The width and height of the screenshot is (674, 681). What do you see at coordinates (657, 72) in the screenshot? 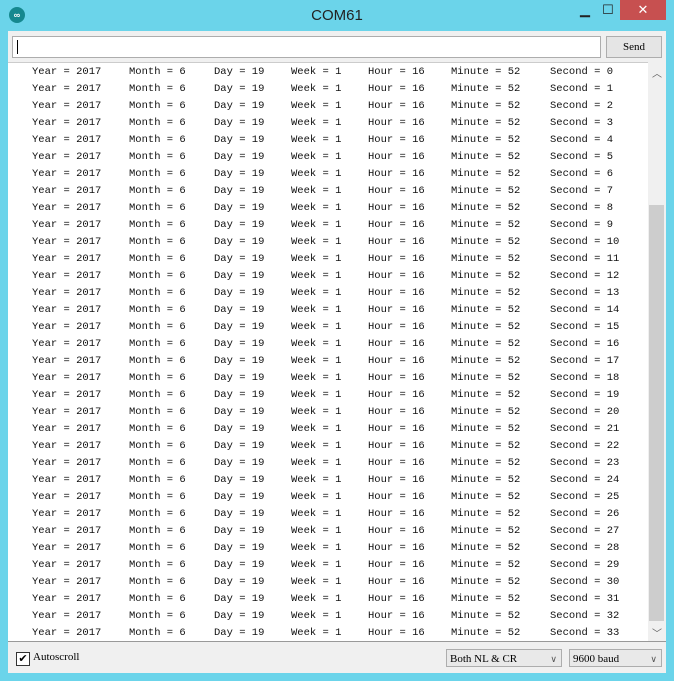
I see `scroll-up-arrow-icon: ︿` at bounding box center [657, 72].